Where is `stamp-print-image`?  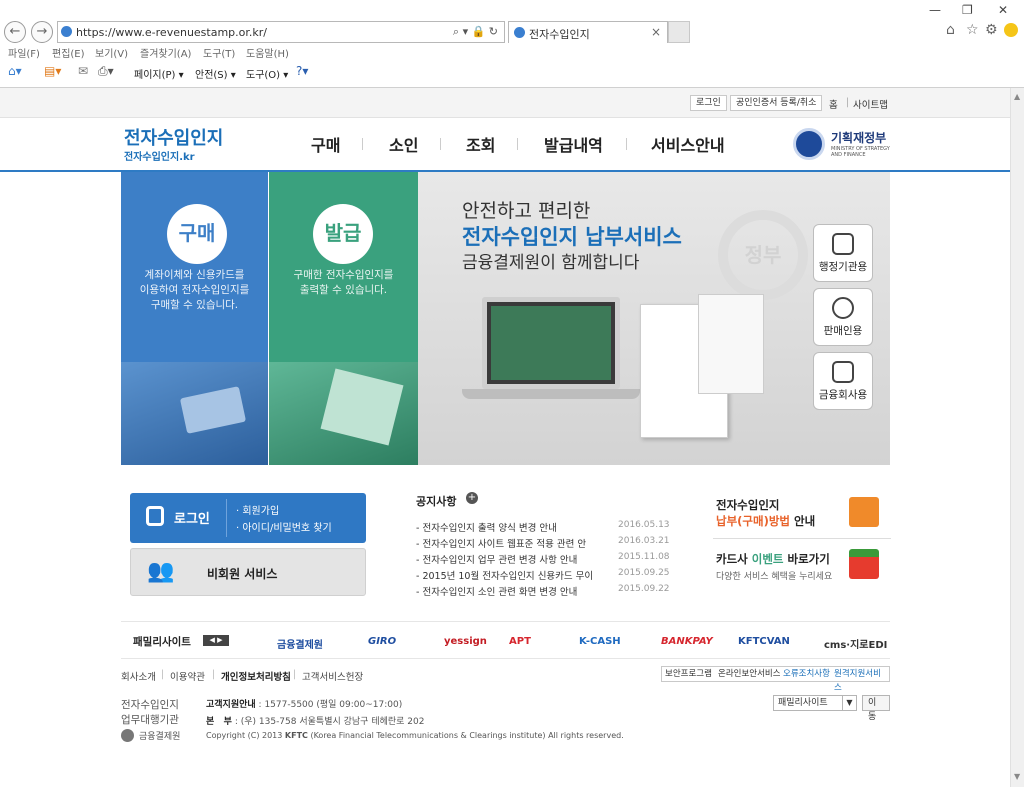
stamp-print-image is located at coordinates (343, 413).